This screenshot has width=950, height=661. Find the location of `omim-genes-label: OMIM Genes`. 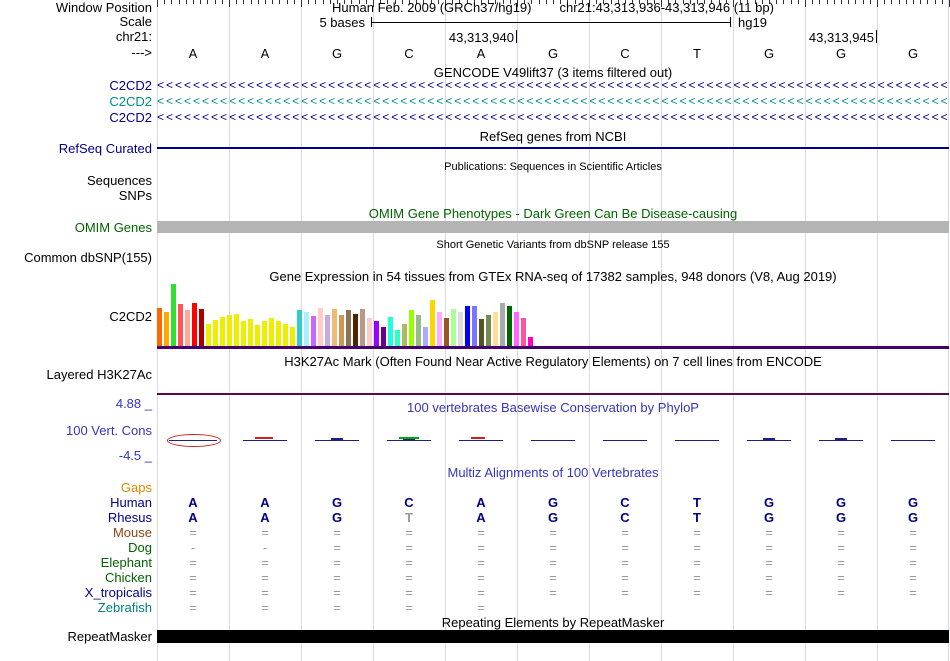

omim-genes-label: OMIM Genes is located at coordinates (76, 227).